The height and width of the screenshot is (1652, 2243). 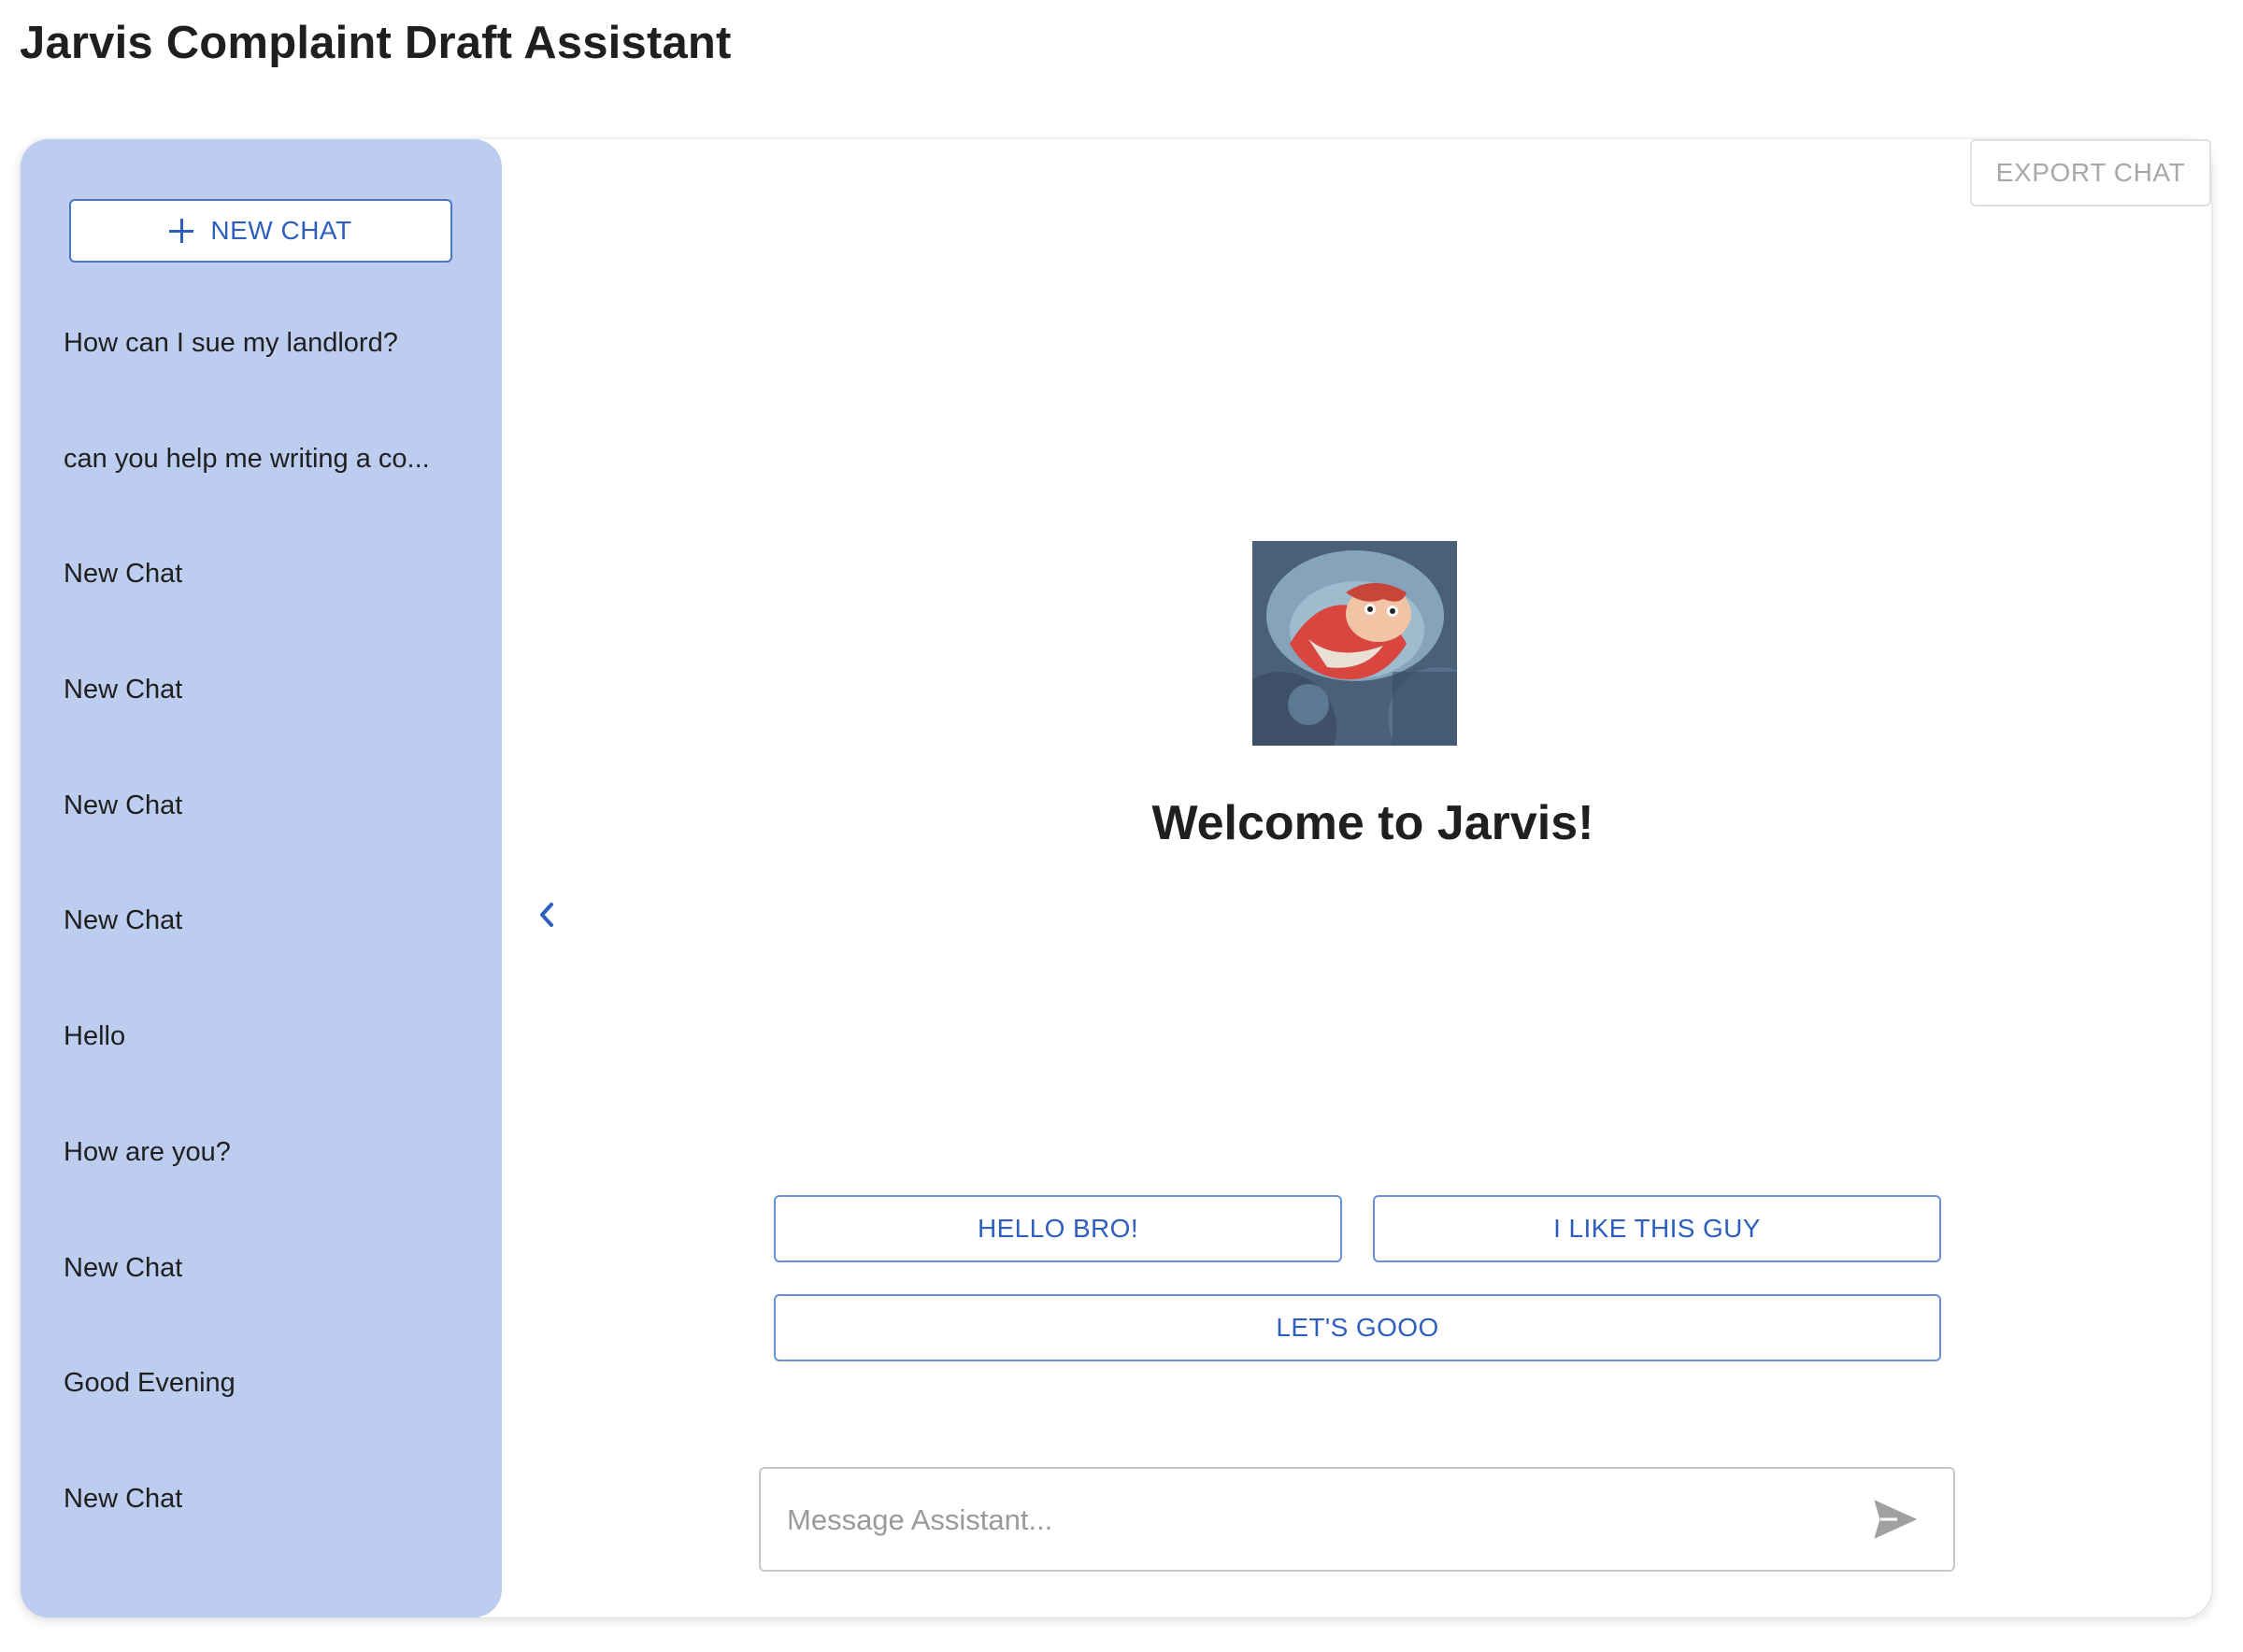 I want to click on export-chat-button: EXPORT CHAT, so click(x=2090, y=173).